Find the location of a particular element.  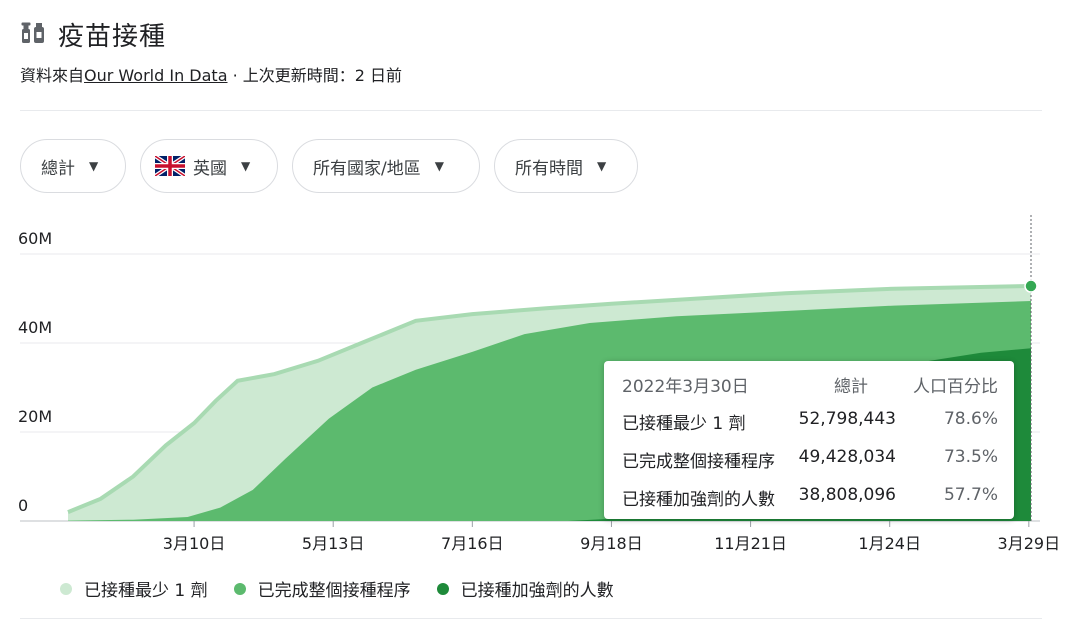

card-header: 疫苗接種 is located at coordinates (93, 34).